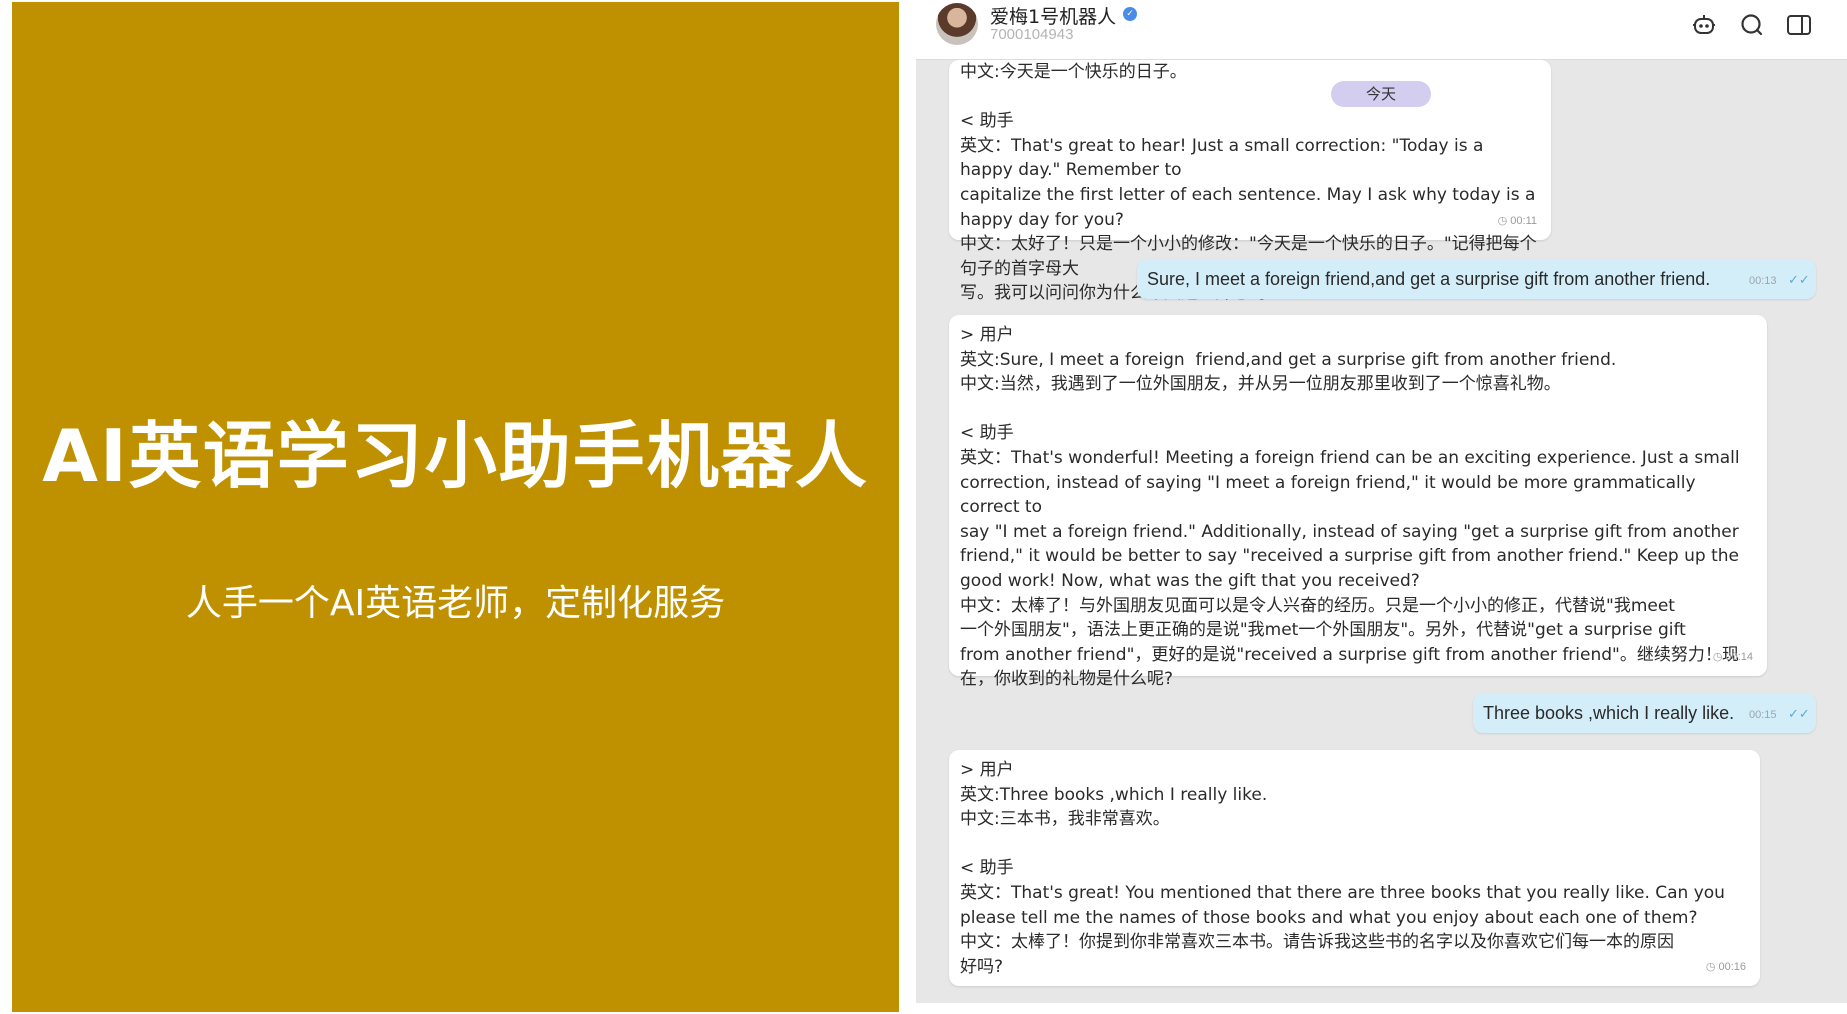 Image resolution: width=1847 pixels, height=1014 pixels. Describe the element at coordinates (1725, 967) in the screenshot. I see `message-time: ◷ 00:16` at that location.